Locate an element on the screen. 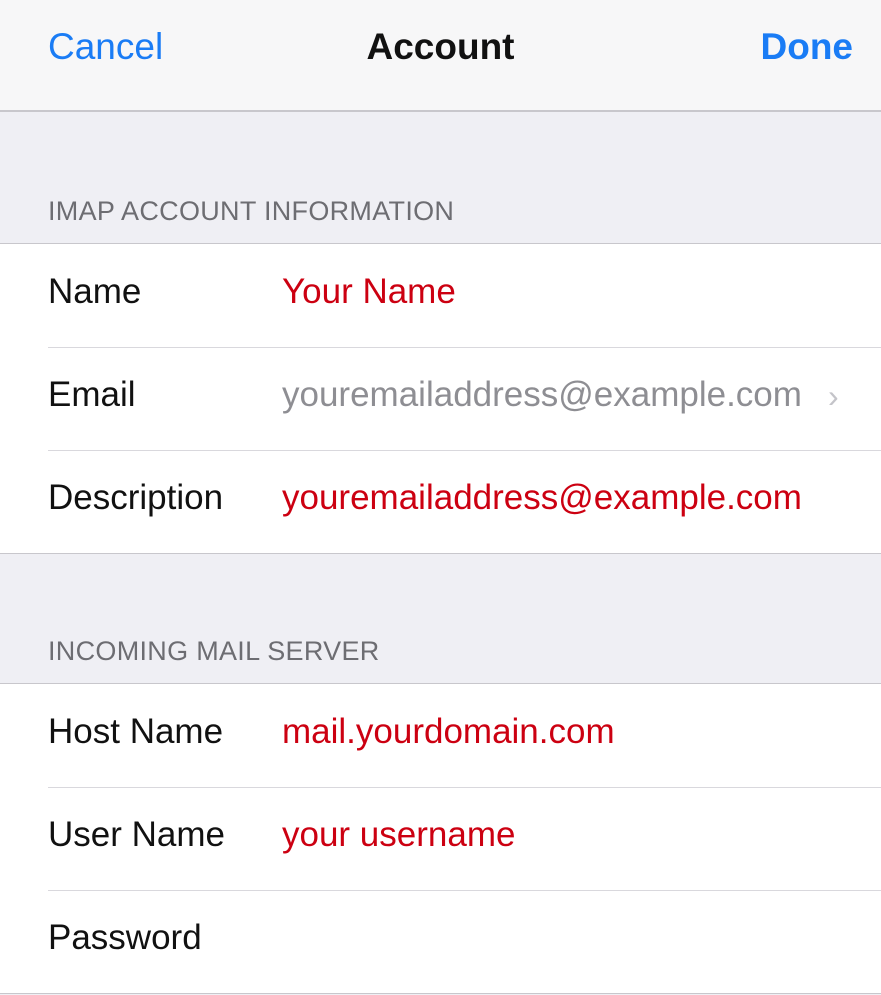 This screenshot has width=881, height=995. description-label: Description is located at coordinates (136, 497).